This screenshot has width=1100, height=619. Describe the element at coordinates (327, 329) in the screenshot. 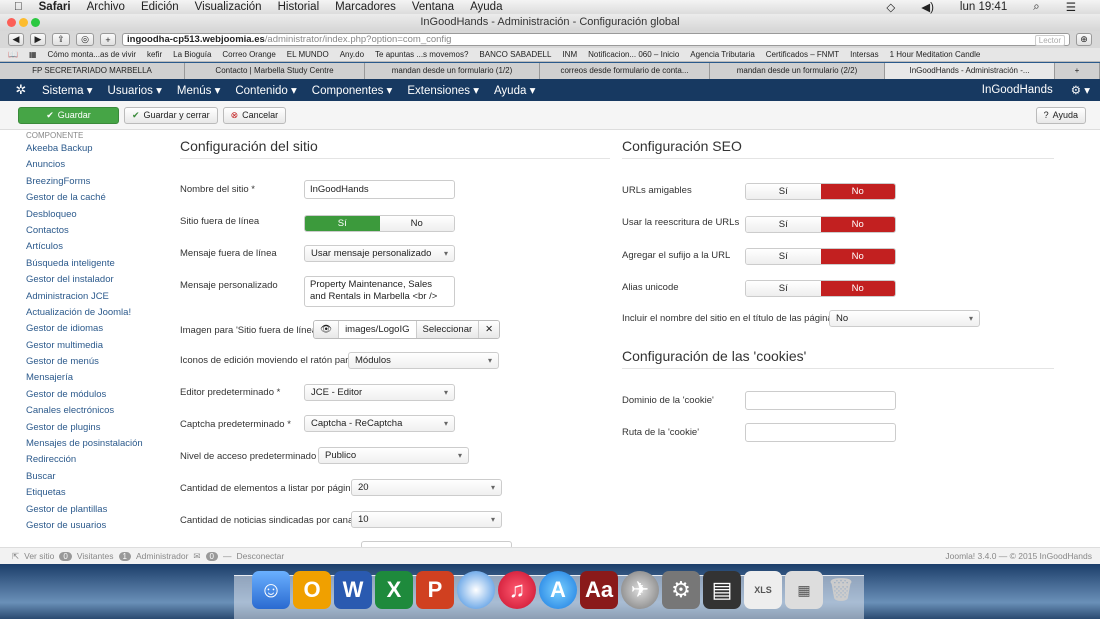

I see `eye-icon: 👁` at that location.